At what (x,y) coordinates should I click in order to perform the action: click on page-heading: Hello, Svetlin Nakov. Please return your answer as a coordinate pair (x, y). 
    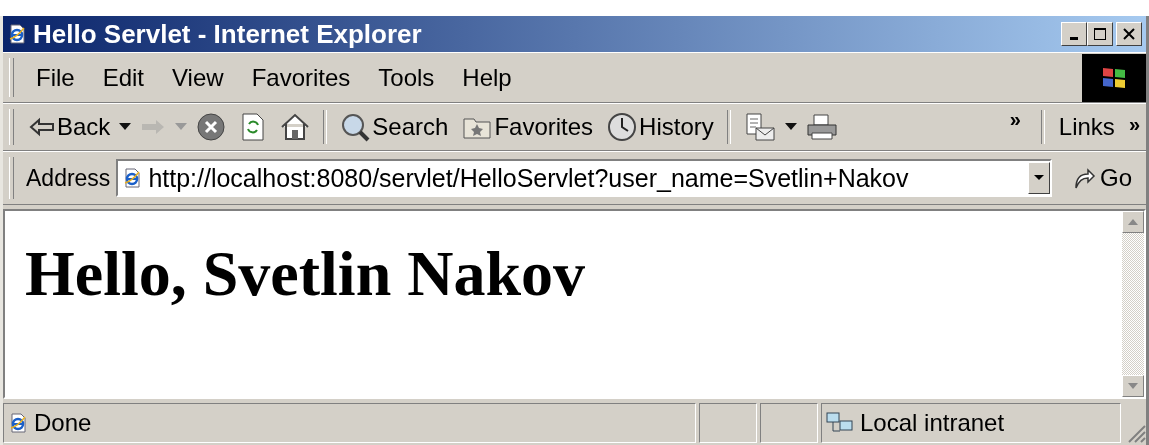
    Looking at the image, I should click on (306, 274).